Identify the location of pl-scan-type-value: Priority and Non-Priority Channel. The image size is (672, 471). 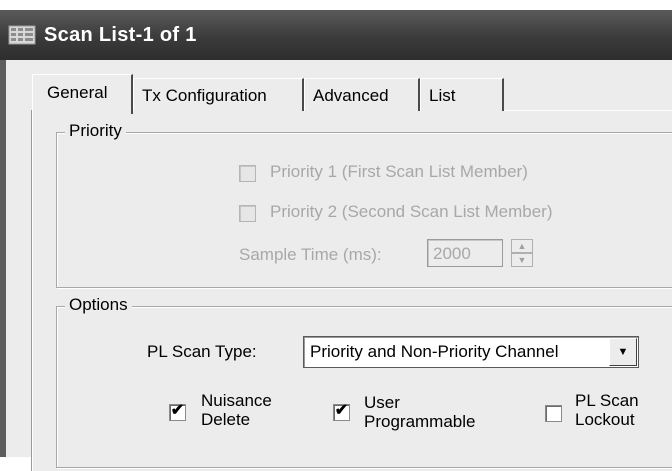
(434, 351).